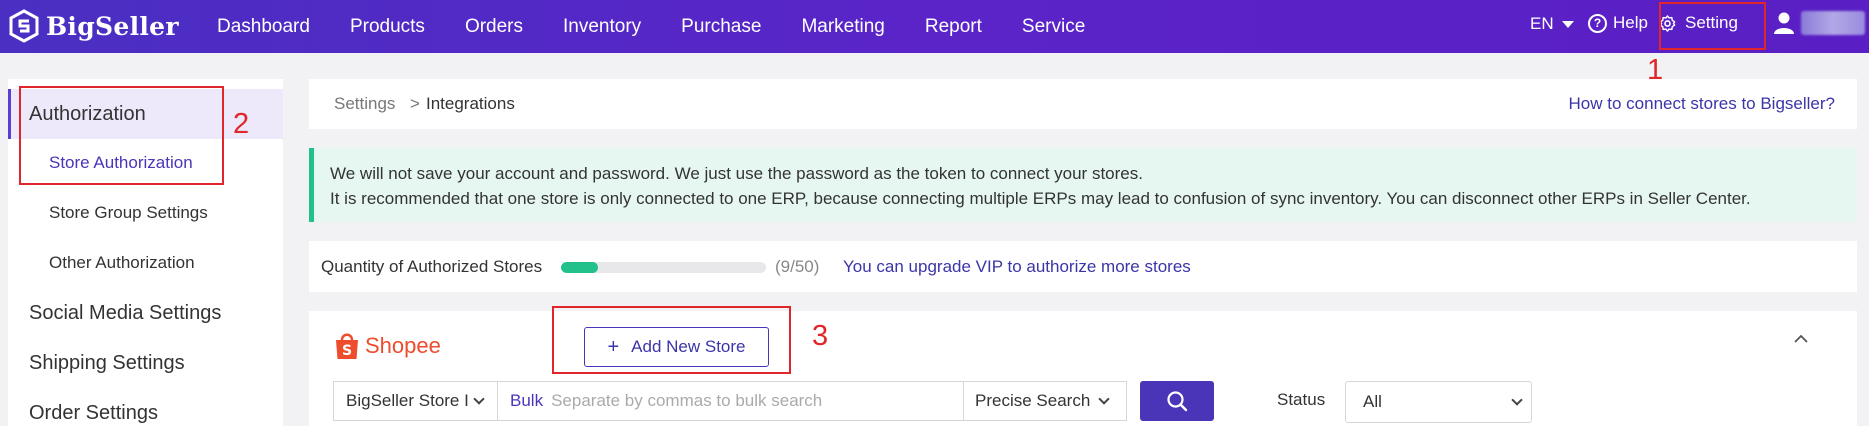 Image resolution: width=1869 pixels, height=426 pixels. What do you see at coordinates (403, 345) in the screenshot?
I see `shopee-label: Shopee` at bounding box center [403, 345].